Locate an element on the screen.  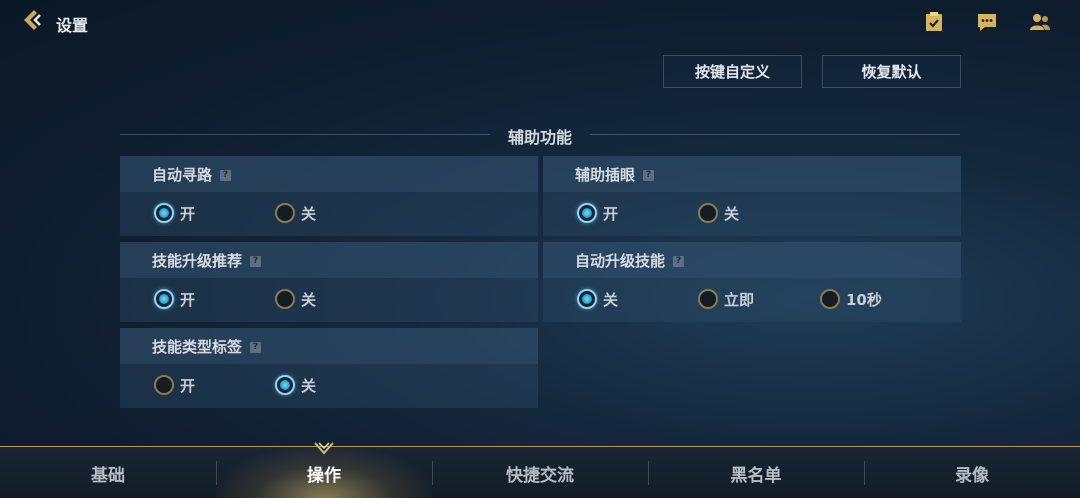
back-button is located at coordinates (33, 22).